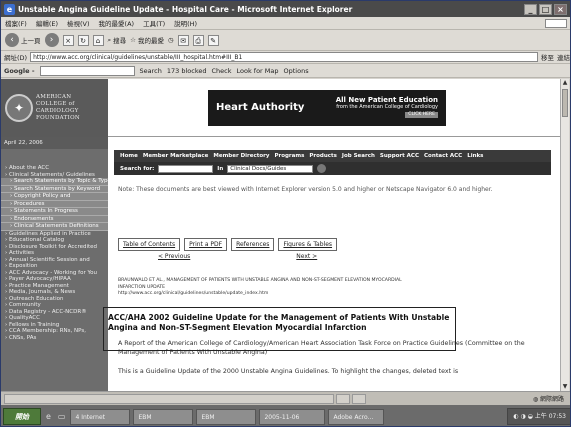 Image resolution: width=571 pixels, height=427 pixels. I want to click on globe-icon: ◍, so click(536, 399).